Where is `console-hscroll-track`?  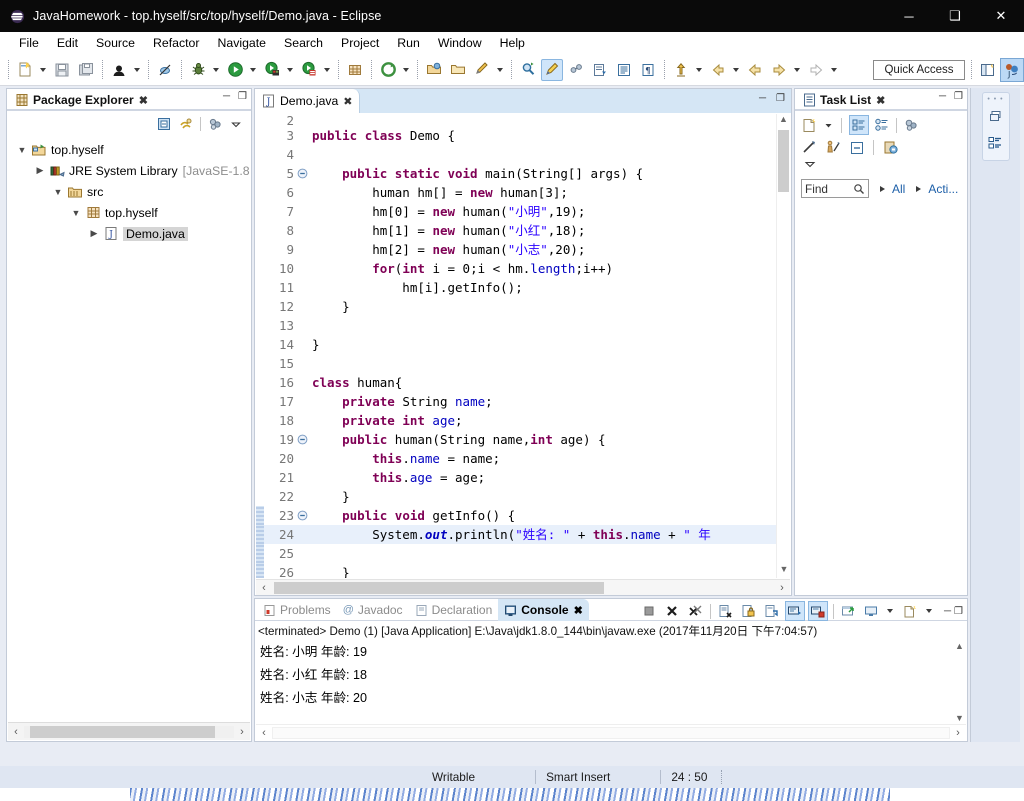 console-hscroll-track is located at coordinates (611, 732).